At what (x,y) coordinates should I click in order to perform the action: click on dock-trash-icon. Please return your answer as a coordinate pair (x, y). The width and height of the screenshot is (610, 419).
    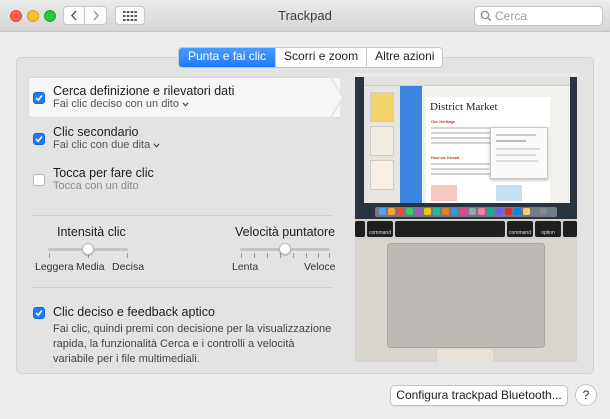
    Looking at the image, I should click on (543, 211).